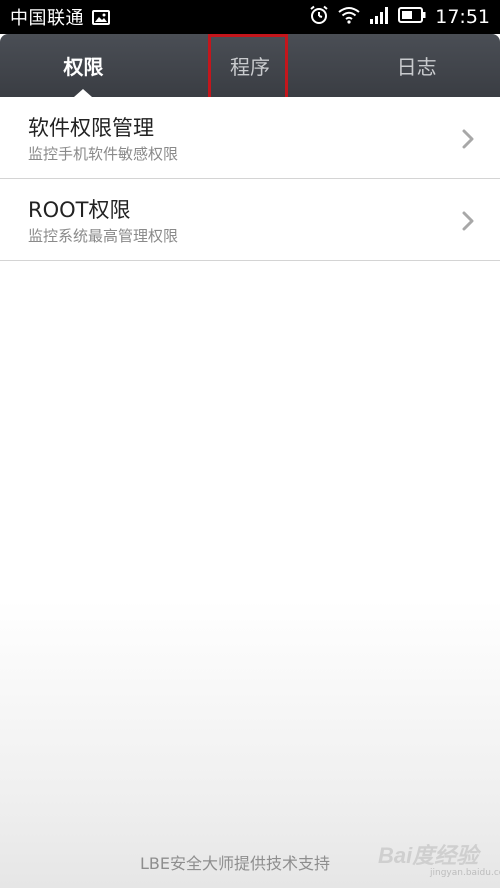 The height and width of the screenshot is (888, 500). What do you see at coordinates (319, 17) in the screenshot?
I see `alarm-icon` at bounding box center [319, 17].